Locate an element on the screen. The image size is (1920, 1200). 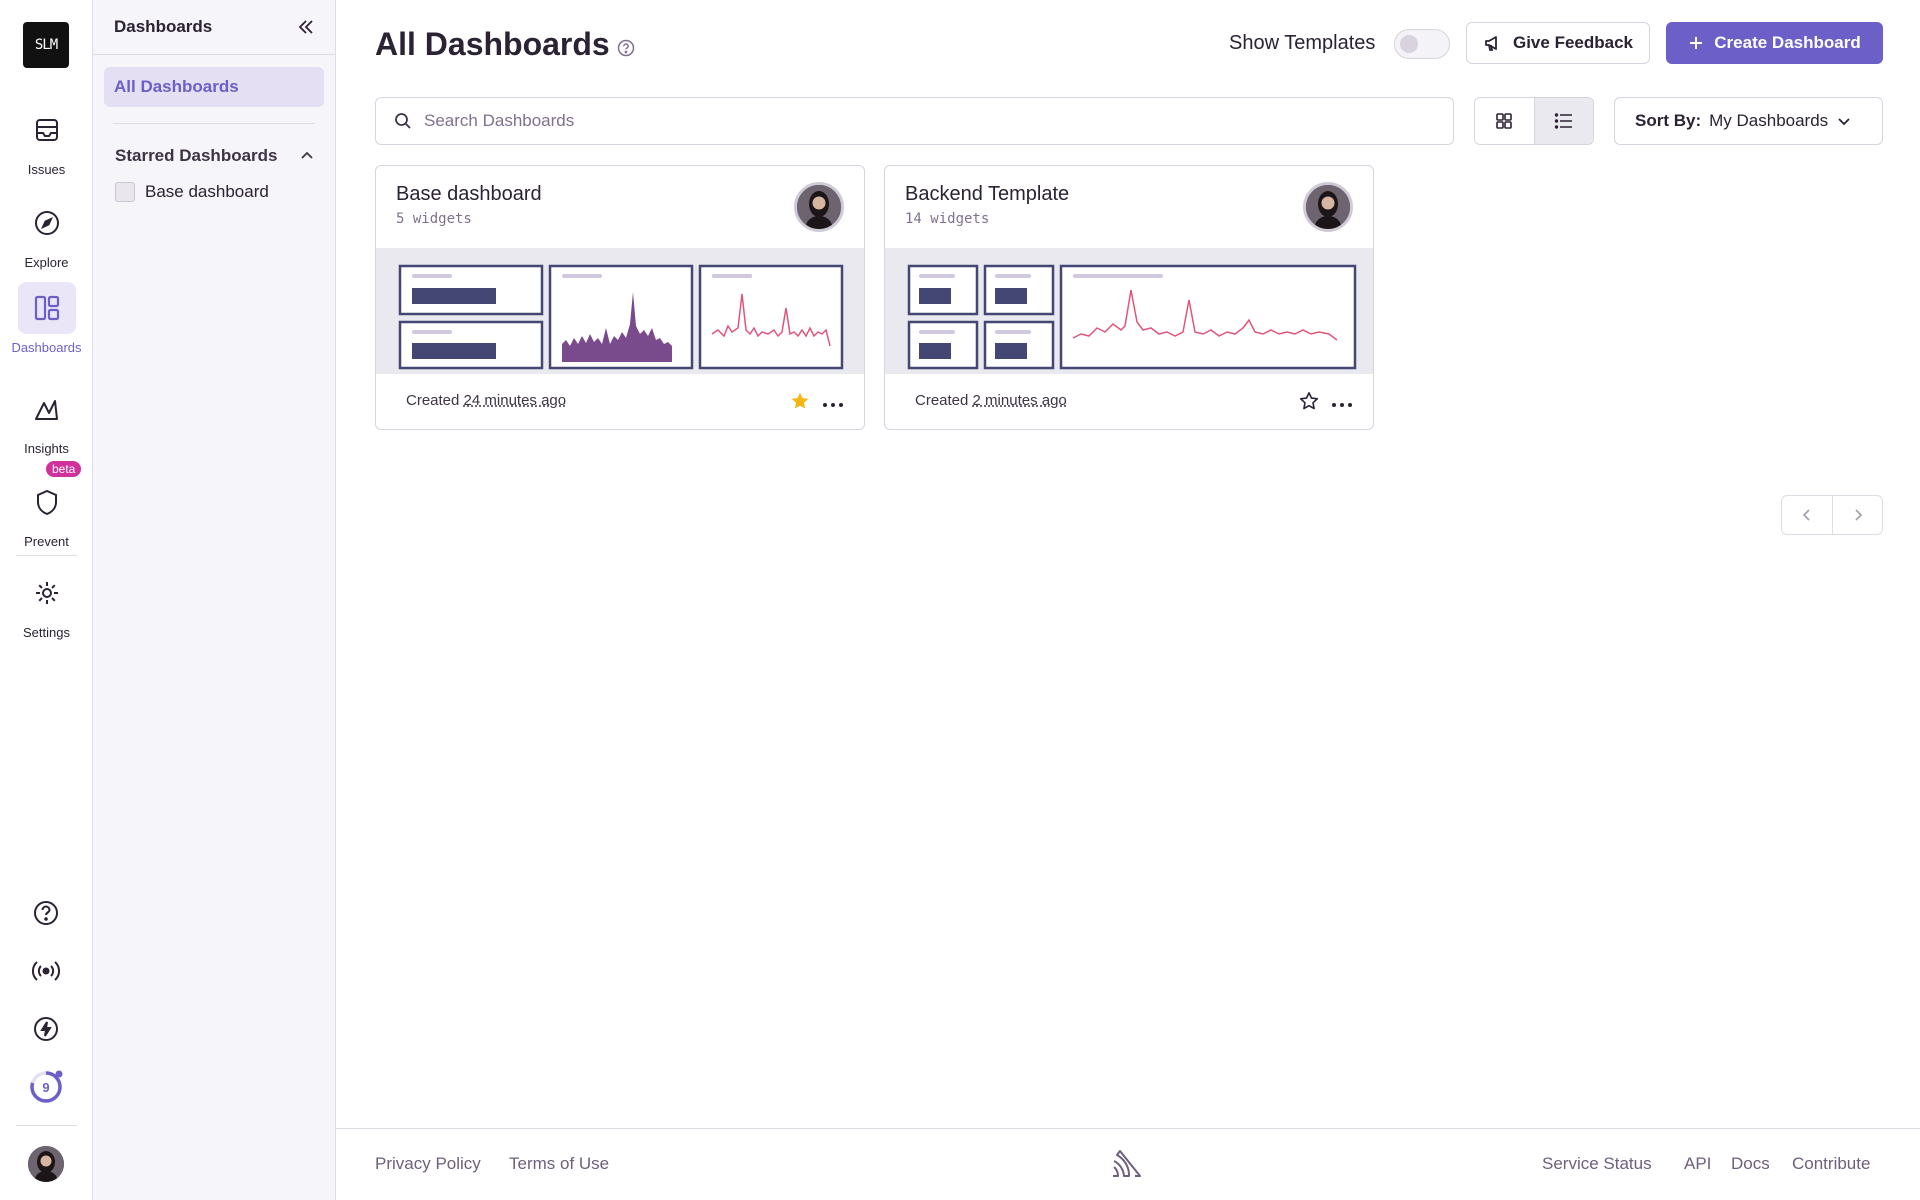
insights-icon is located at coordinates (47, 409).